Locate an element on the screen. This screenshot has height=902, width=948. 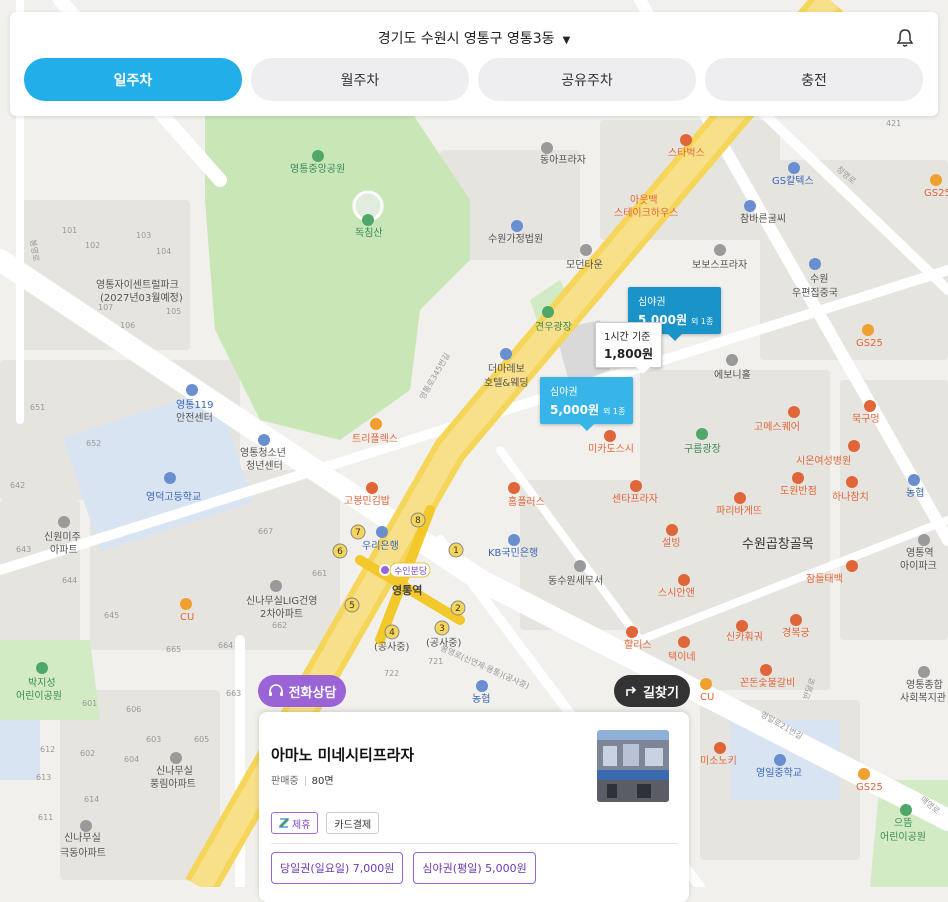
location-text: 경기도 수원시 영통구 영통3동 is located at coordinates (466, 39).